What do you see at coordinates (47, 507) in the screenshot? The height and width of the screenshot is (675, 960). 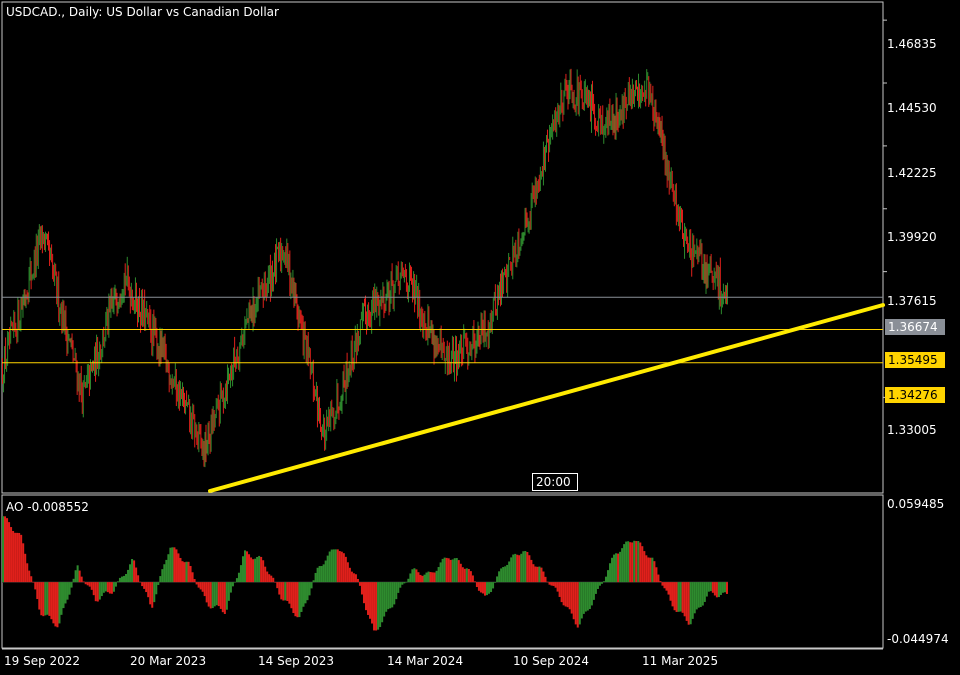 I see `indicator-title: AO -0.008552` at bounding box center [47, 507].